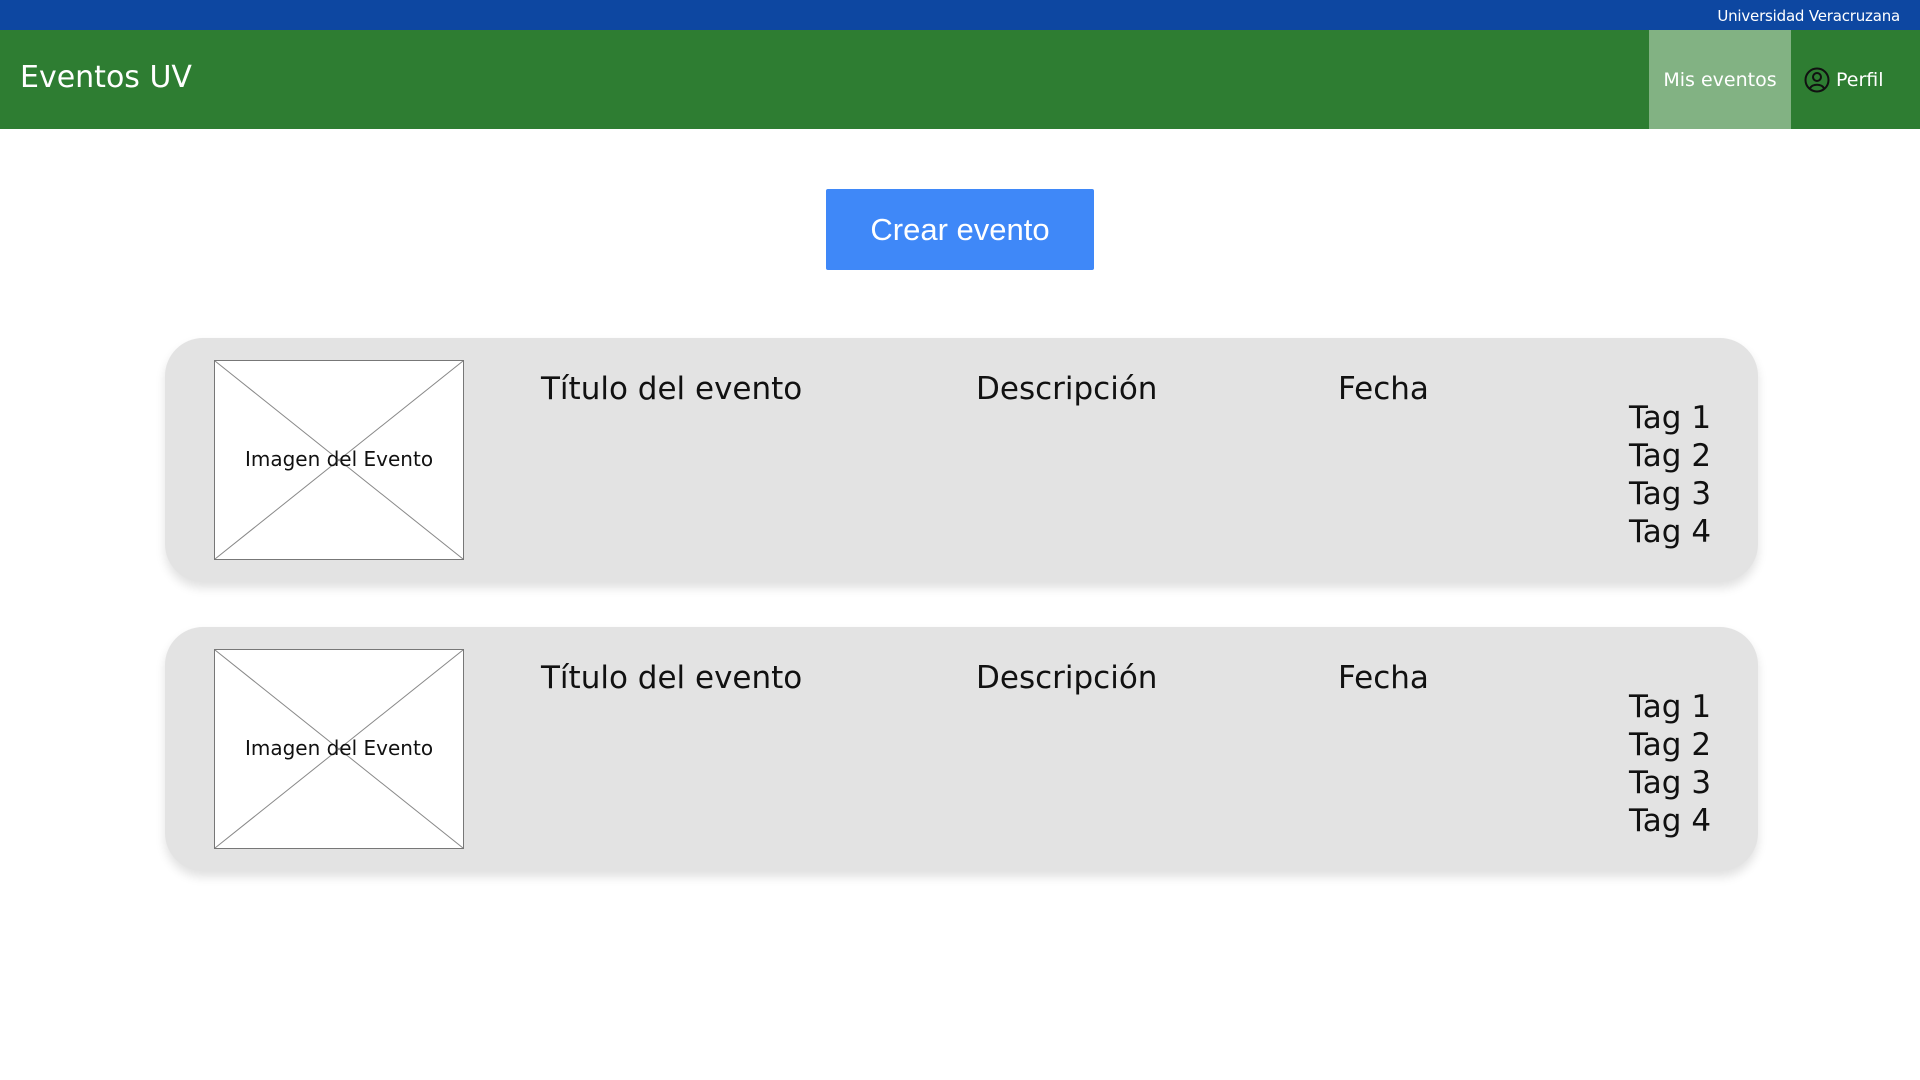  Describe the element at coordinates (1817, 80) in the screenshot. I see `user-circle-icon` at that location.